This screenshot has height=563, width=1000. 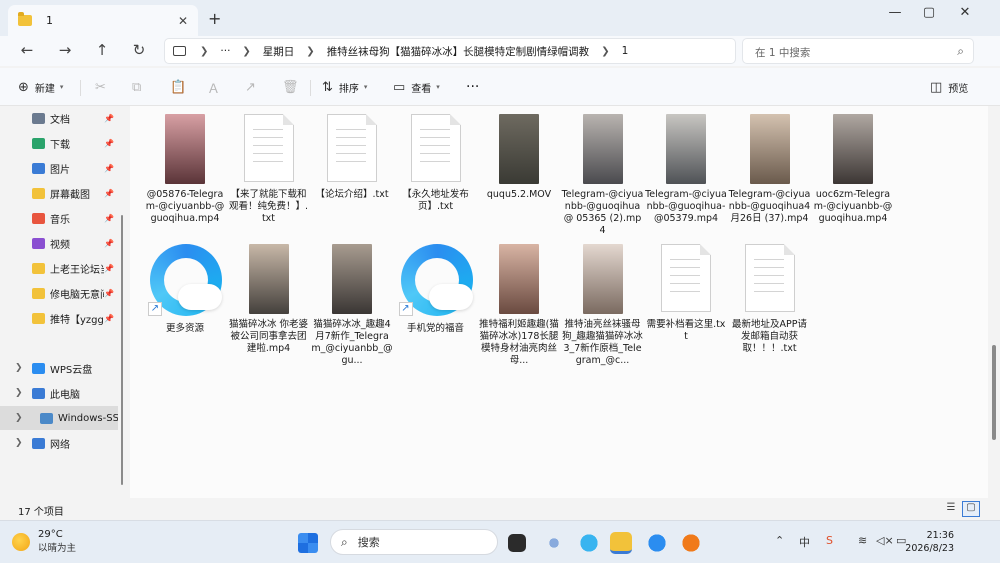 What do you see at coordinates (435, 328) in the screenshot?
I see `file-name: 手机党的福音` at bounding box center [435, 328].